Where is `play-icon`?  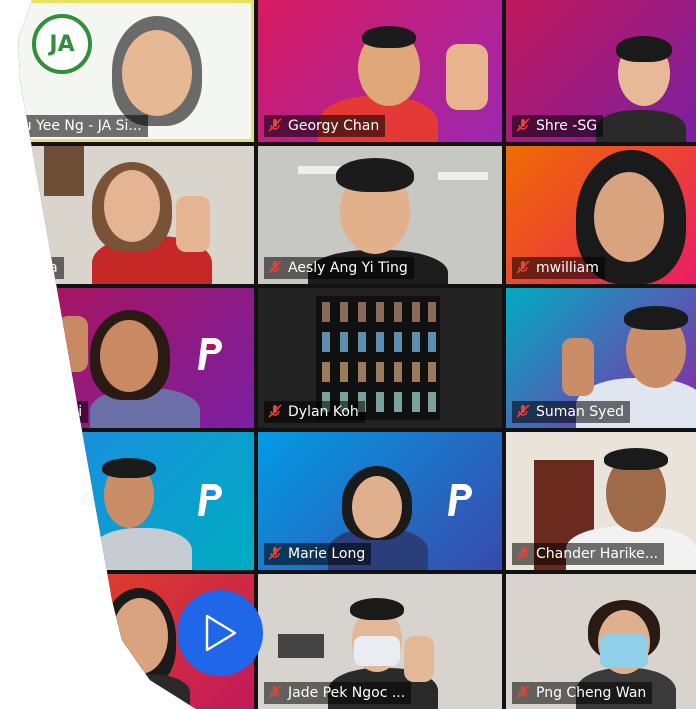 play-icon is located at coordinates (221, 633).